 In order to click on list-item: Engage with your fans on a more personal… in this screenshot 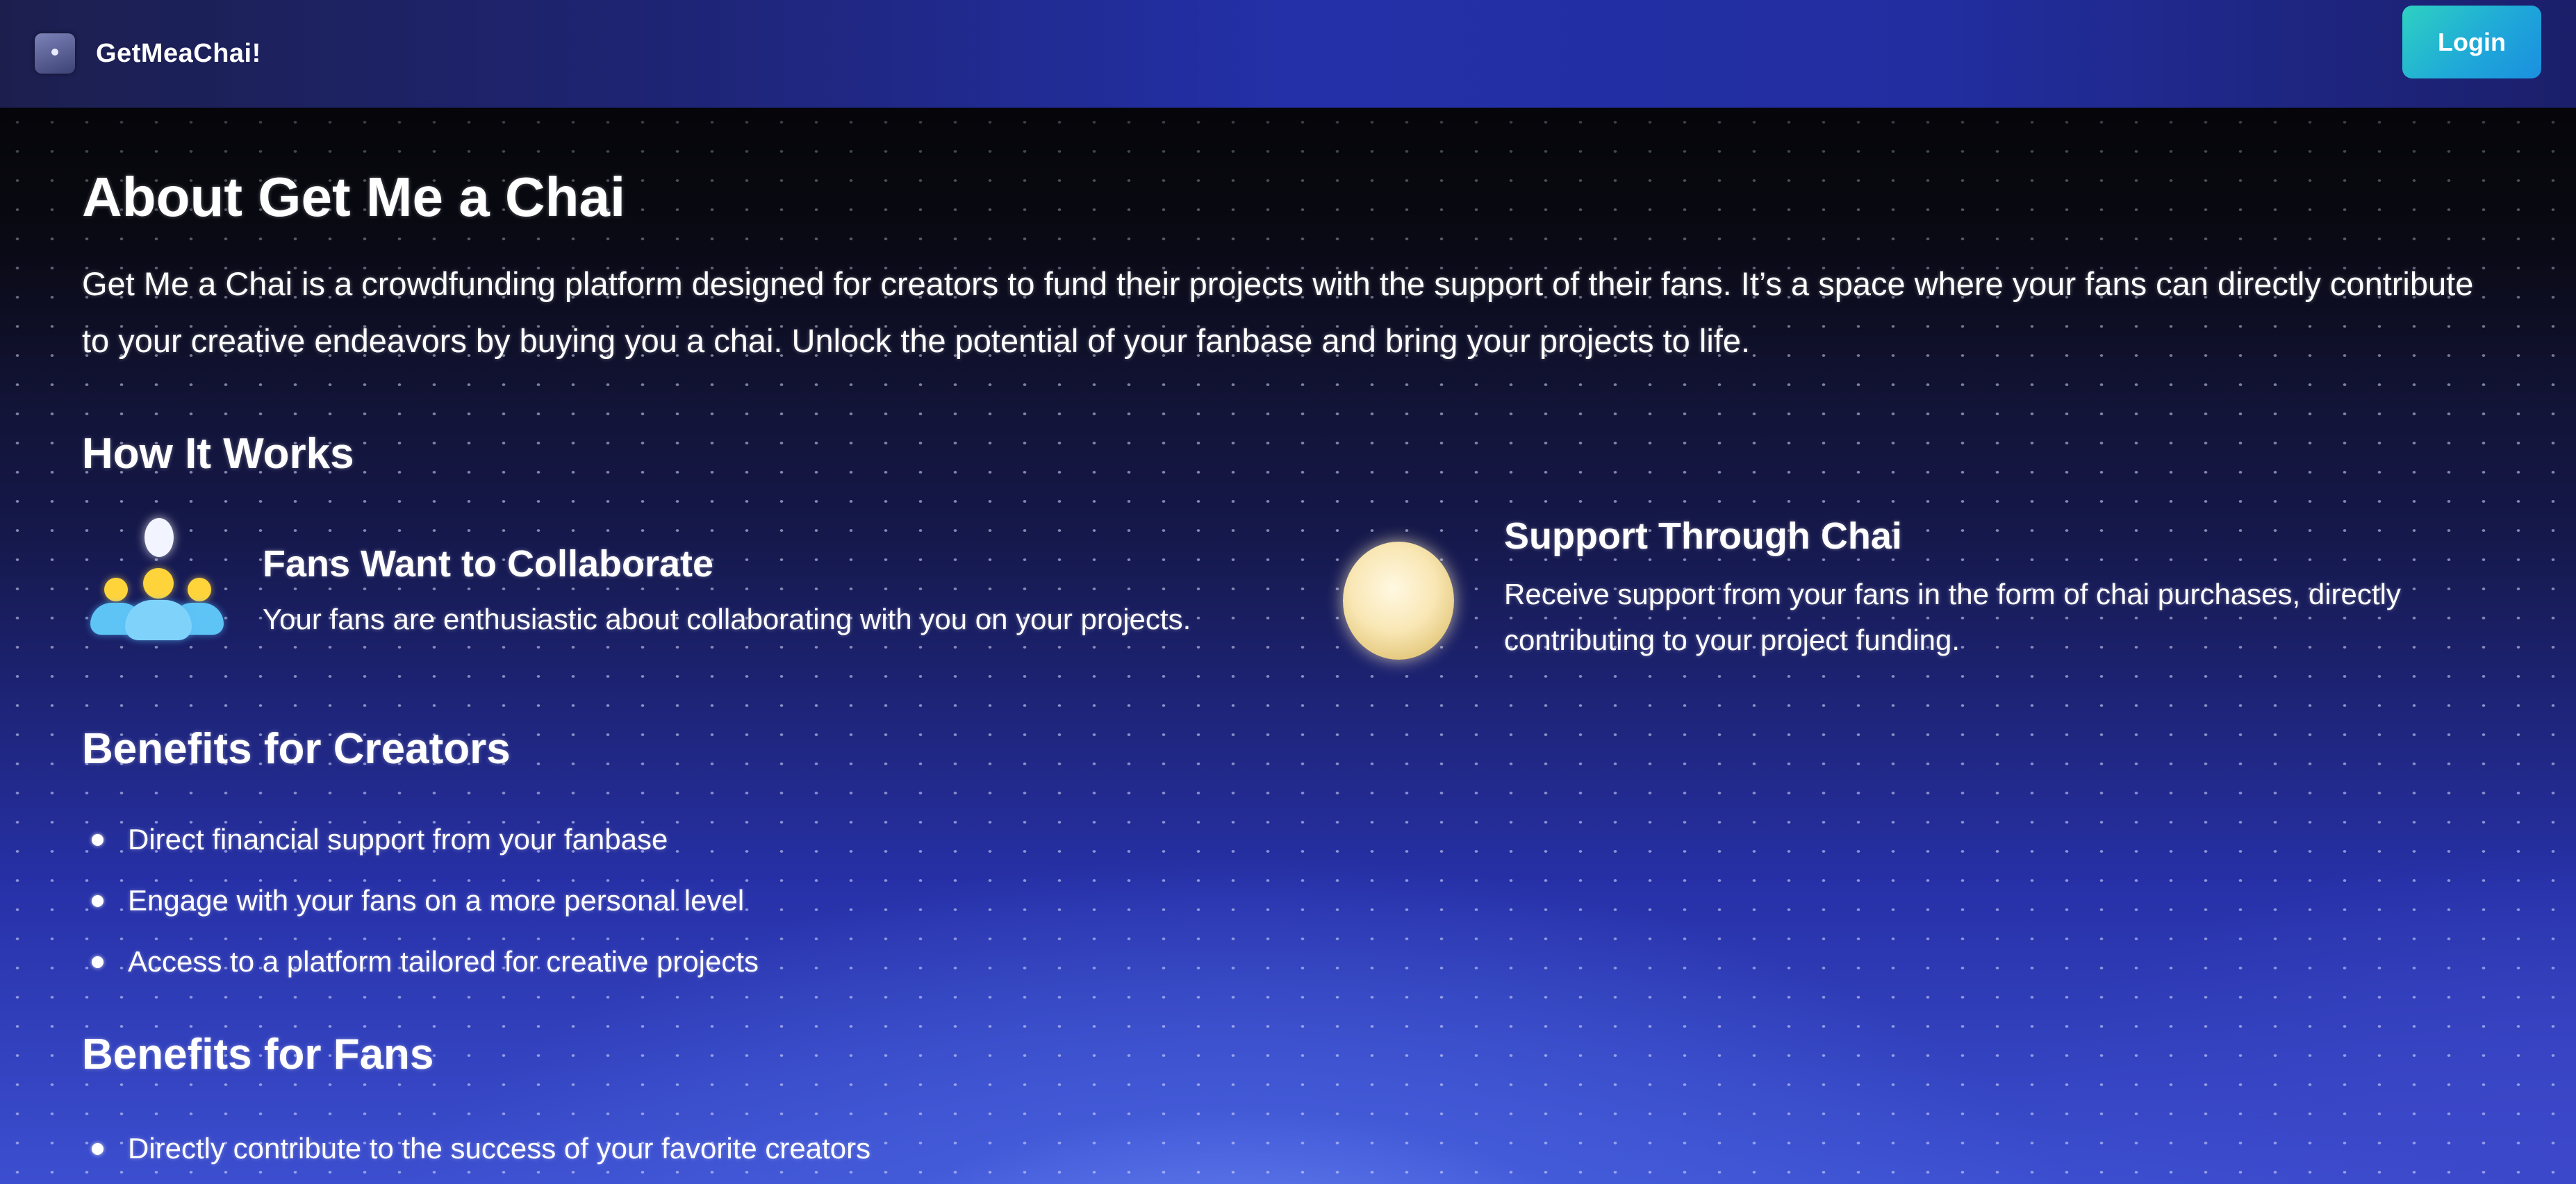, I will do `click(421, 900)`.